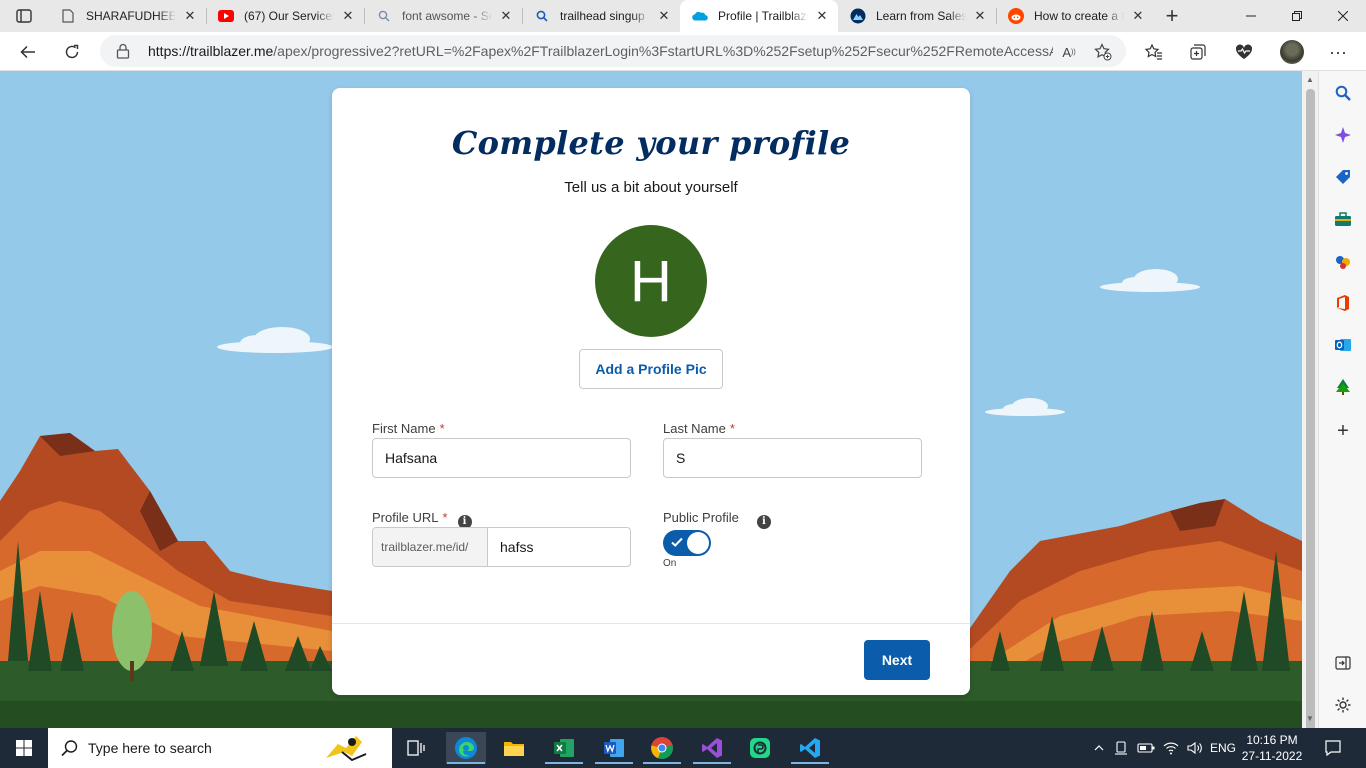 The height and width of the screenshot is (768, 1366). What do you see at coordinates (1343, 261) in the screenshot?
I see `games-icon` at bounding box center [1343, 261].